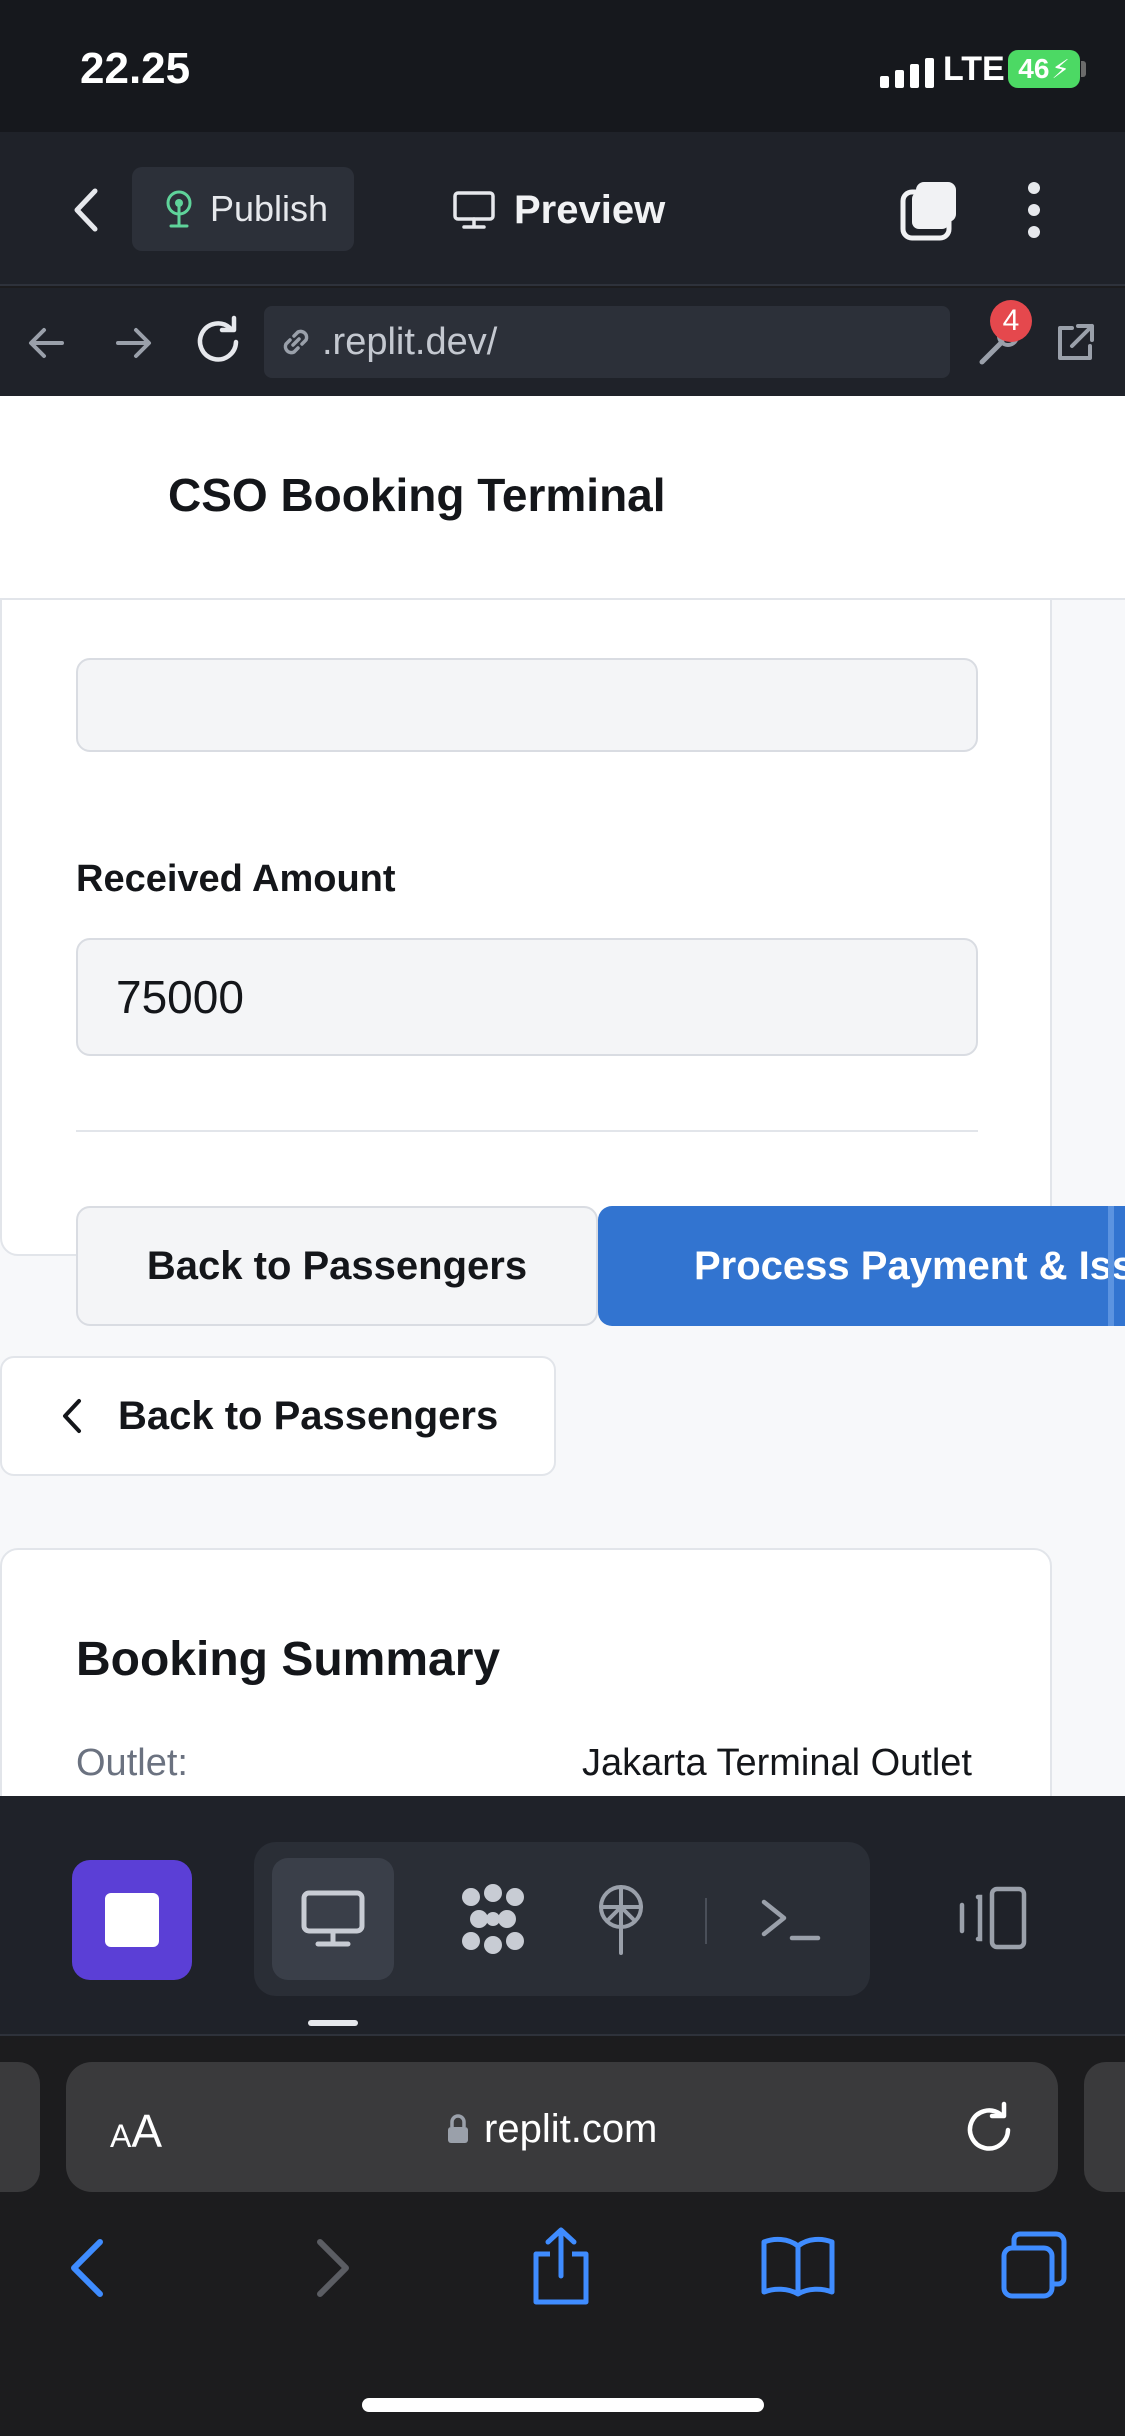 This screenshot has height=2436, width=1125. Describe the element at coordinates (590, 209) in the screenshot. I see `preview-label: Preview` at that location.